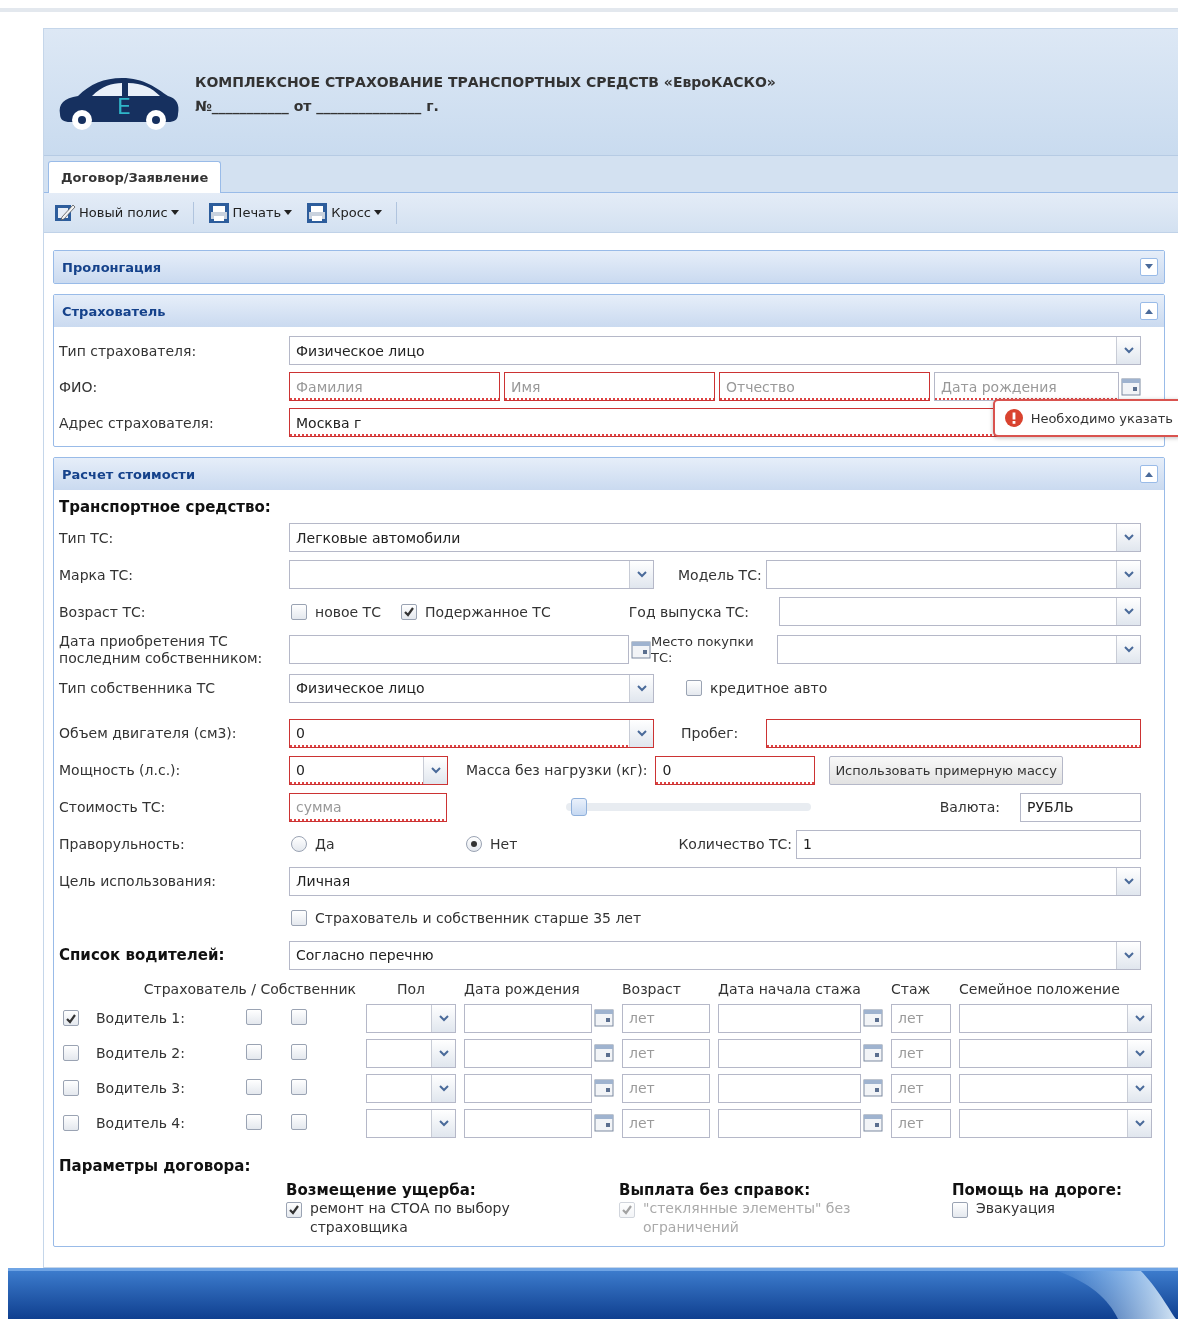 The width and height of the screenshot is (1178, 1319). What do you see at coordinates (1026, 386) in the screenshot?
I see `date-field: Дата рождения` at bounding box center [1026, 386].